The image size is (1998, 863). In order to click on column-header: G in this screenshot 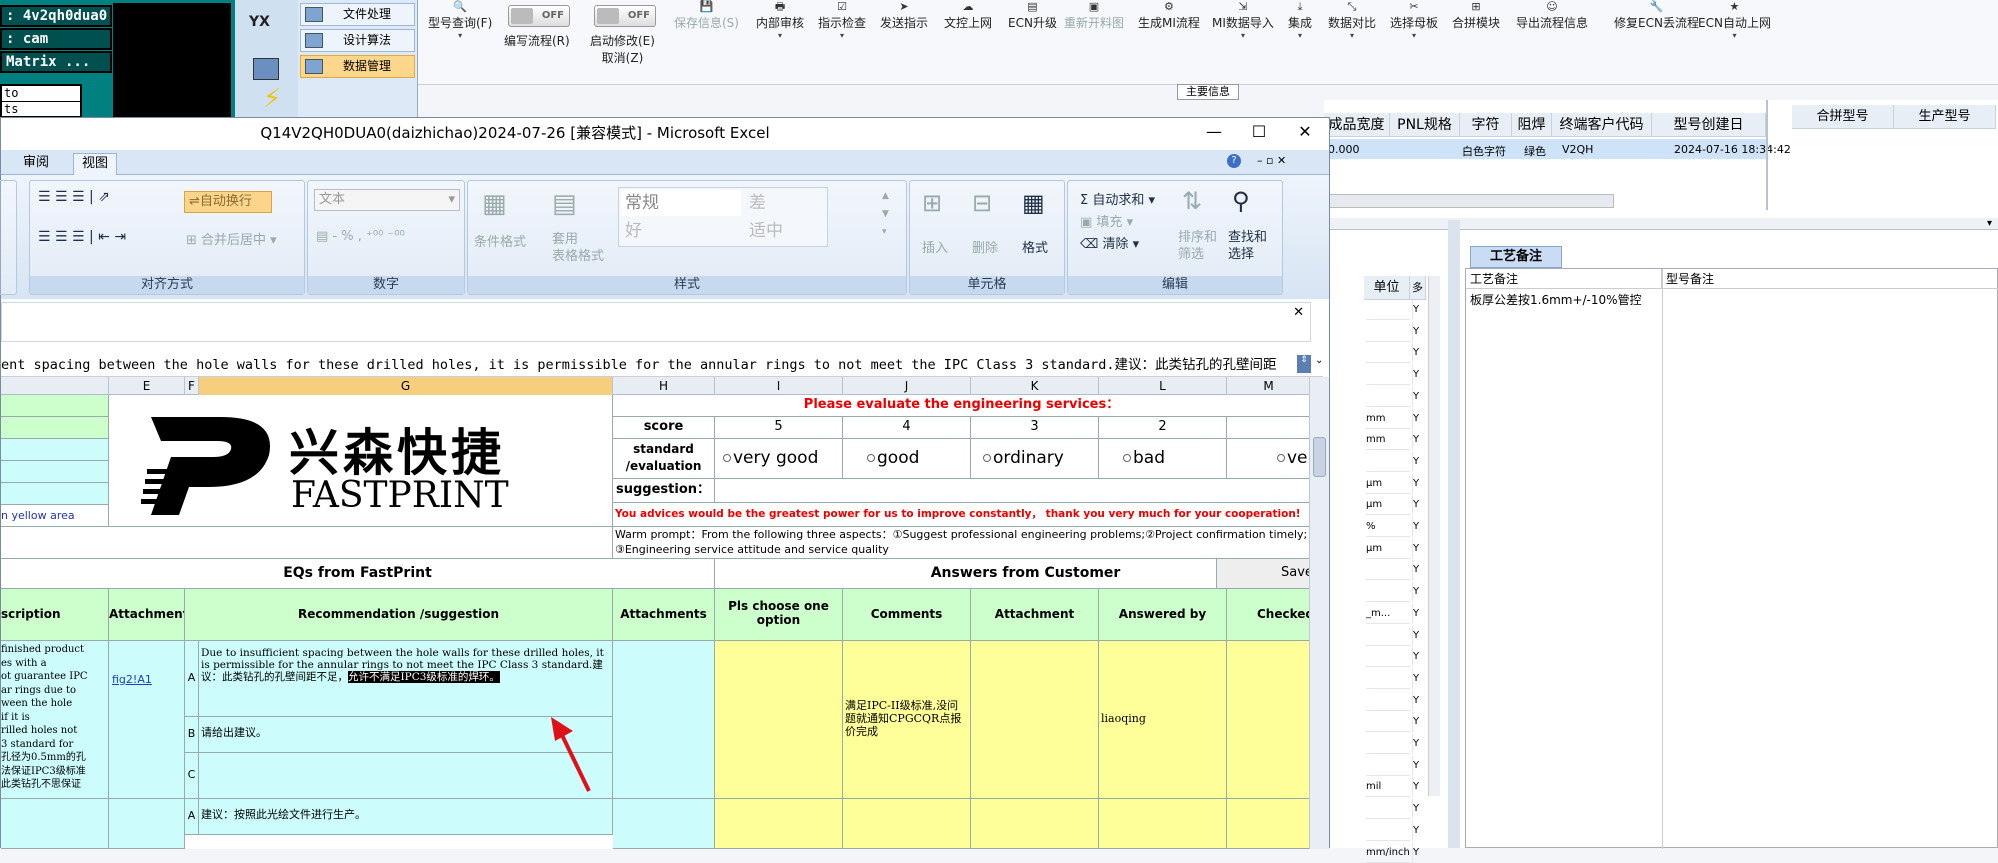, I will do `click(406, 386)`.